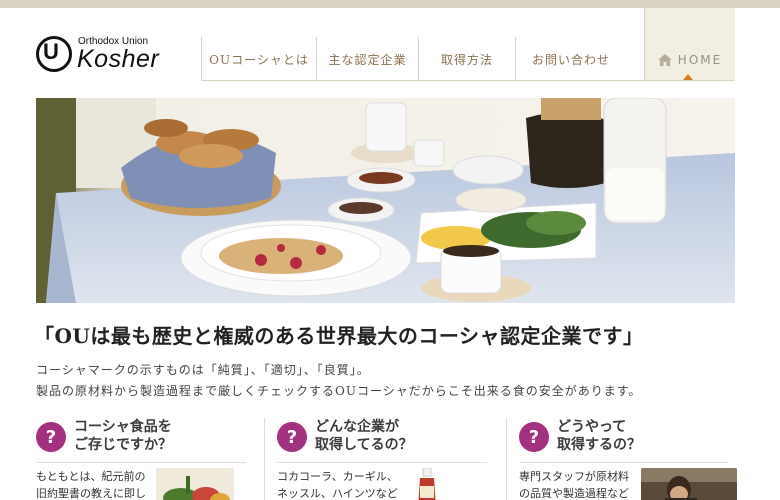 The height and width of the screenshot is (500, 780). Describe the element at coordinates (427, 484) in the screenshot. I see `ketchup-bottle-thumbnail` at that location.